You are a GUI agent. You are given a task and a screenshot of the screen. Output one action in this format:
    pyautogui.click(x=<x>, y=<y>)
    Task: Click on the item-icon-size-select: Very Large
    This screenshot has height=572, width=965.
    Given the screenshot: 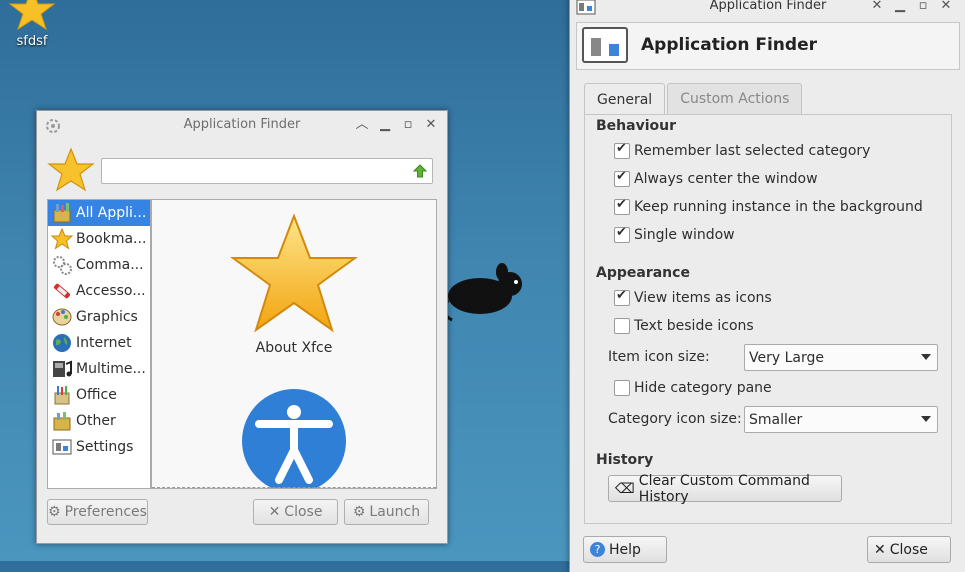 What is the action you would take?
    pyautogui.click(x=841, y=357)
    